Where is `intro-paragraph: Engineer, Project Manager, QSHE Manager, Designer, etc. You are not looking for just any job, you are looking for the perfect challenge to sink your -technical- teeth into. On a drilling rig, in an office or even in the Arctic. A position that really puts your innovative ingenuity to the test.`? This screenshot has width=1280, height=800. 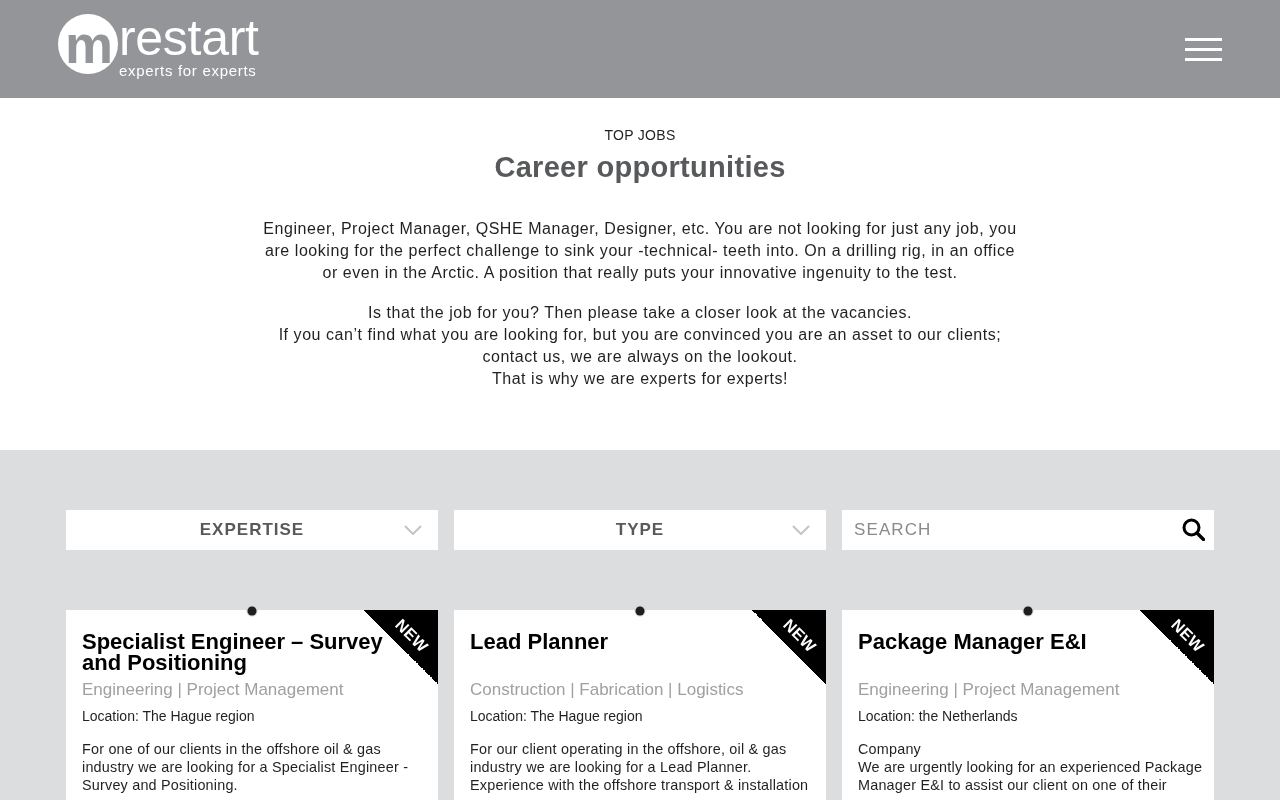 intro-paragraph: Engineer, Project Manager, QSHE Manager, Designer, etc. You are not looking for just any job, you are looking for the perfect challenge to sink your -technical- teeth into. On a drilling rig, in an office or even in the Arctic. A position that really puts your innovative ingenuity to the test. is located at coordinates (640, 251).